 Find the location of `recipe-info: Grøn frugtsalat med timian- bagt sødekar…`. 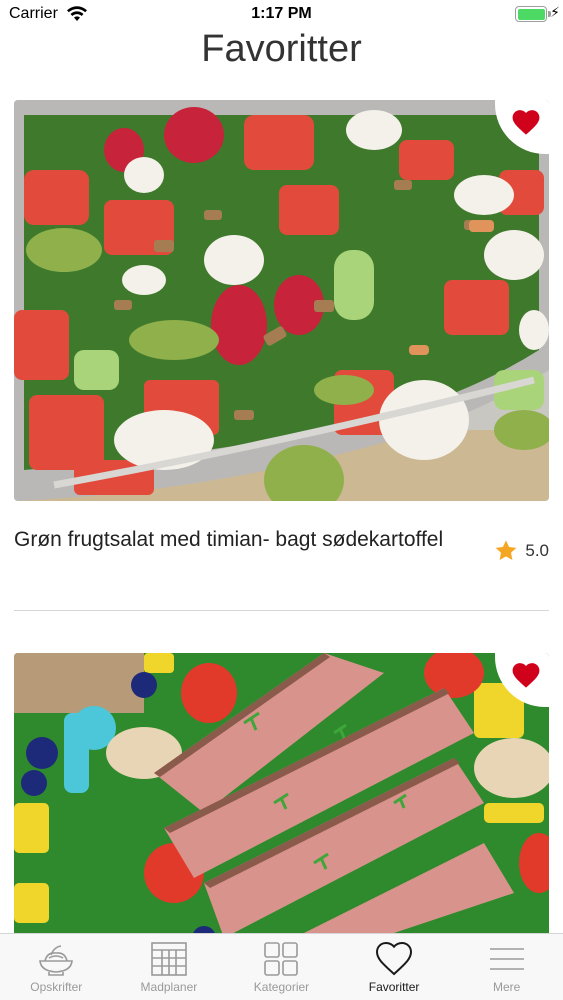

recipe-info: Grøn frugtsalat med timian- bagt sødekar… is located at coordinates (281, 556).